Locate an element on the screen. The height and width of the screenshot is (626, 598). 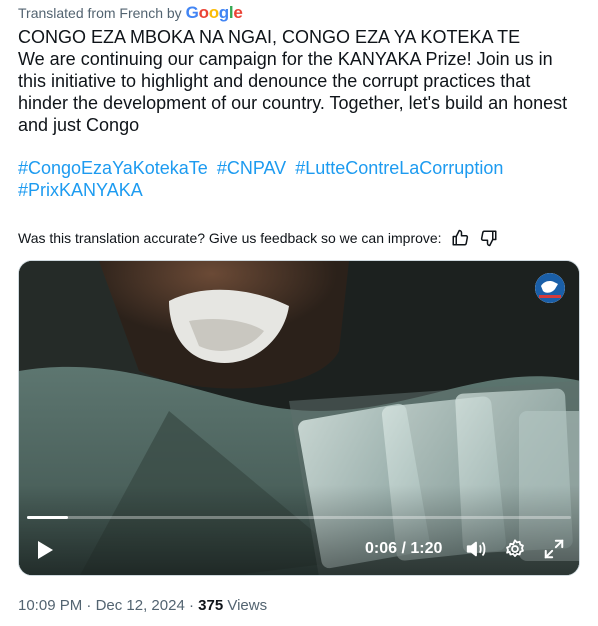
google-logo: Google is located at coordinates (214, 13).